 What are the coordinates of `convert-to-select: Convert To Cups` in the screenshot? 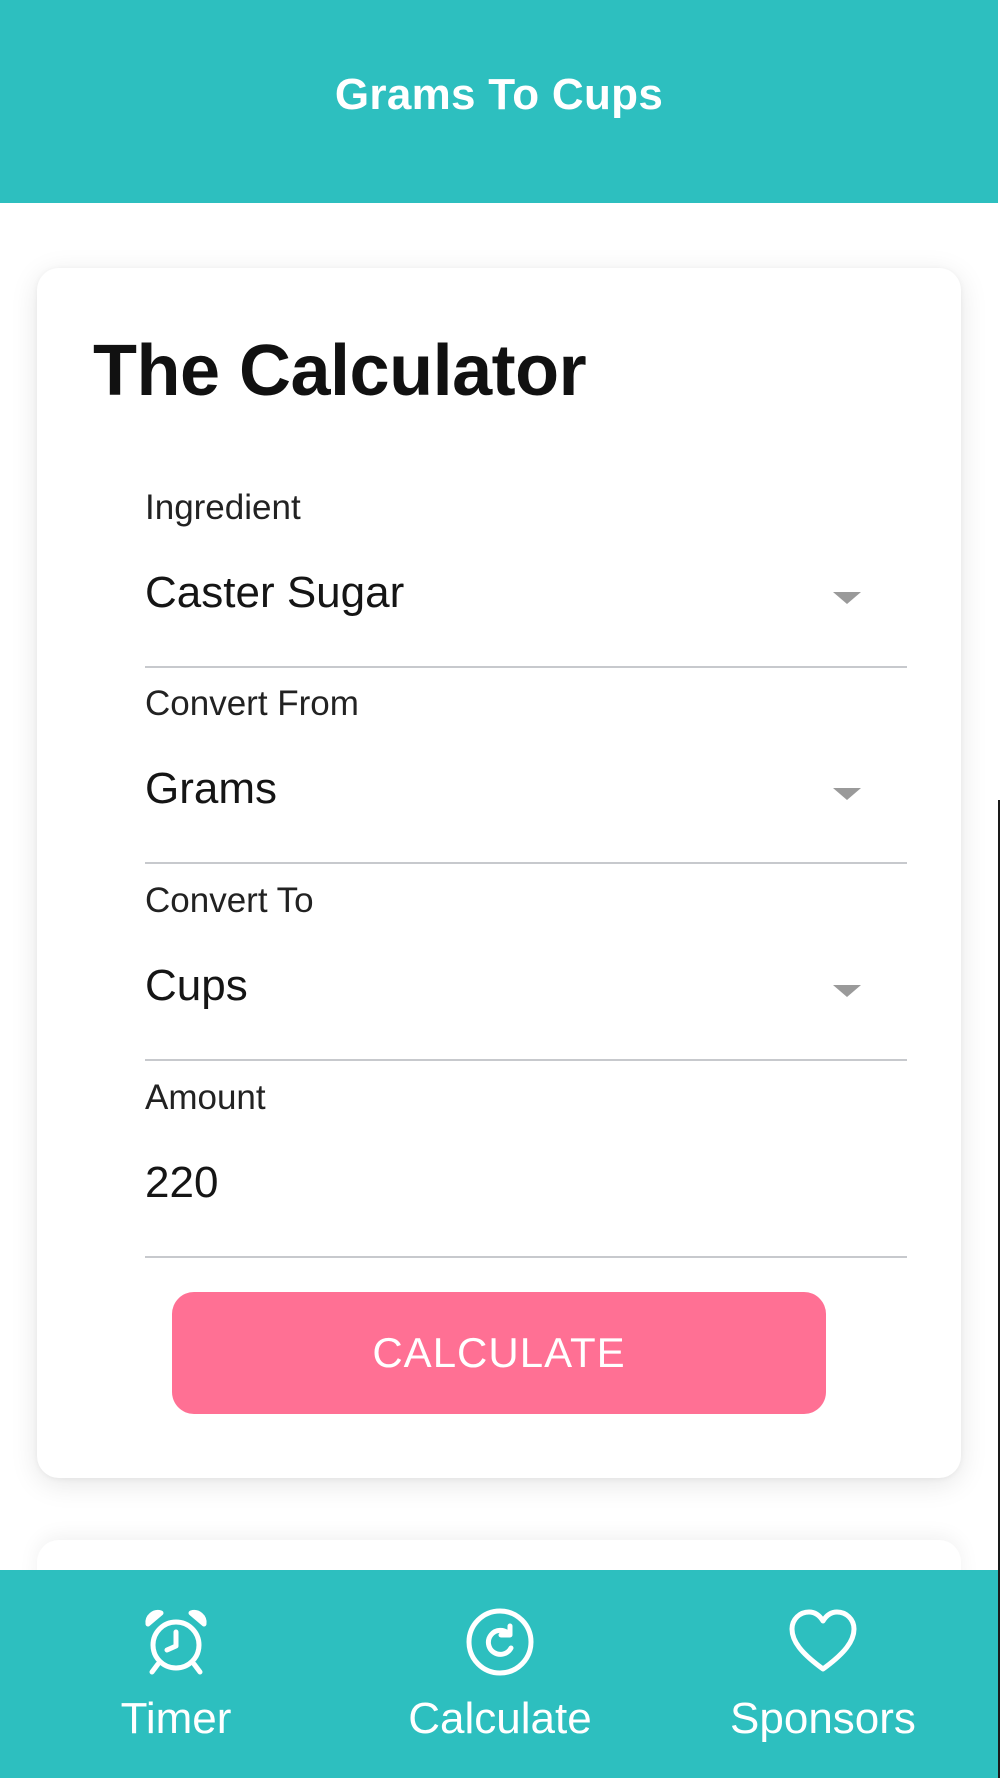 It's located at (526, 971).